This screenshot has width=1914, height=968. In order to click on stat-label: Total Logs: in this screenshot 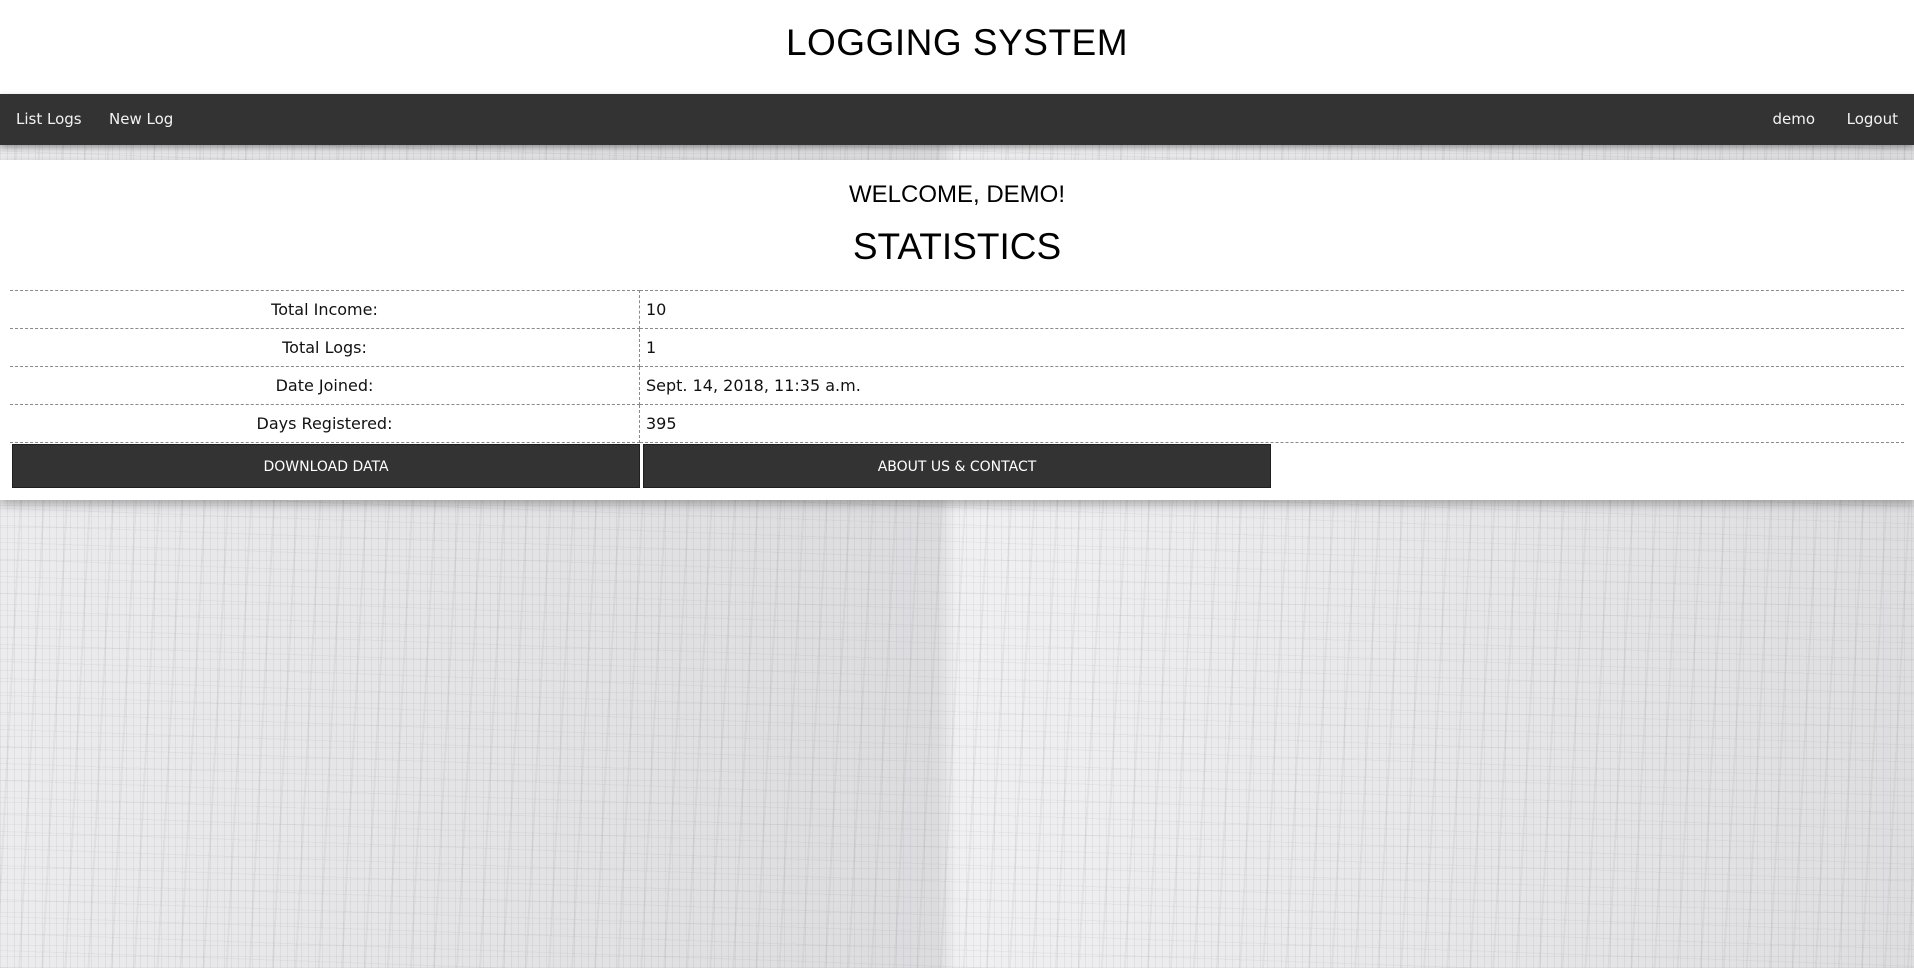, I will do `click(325, 347)`.